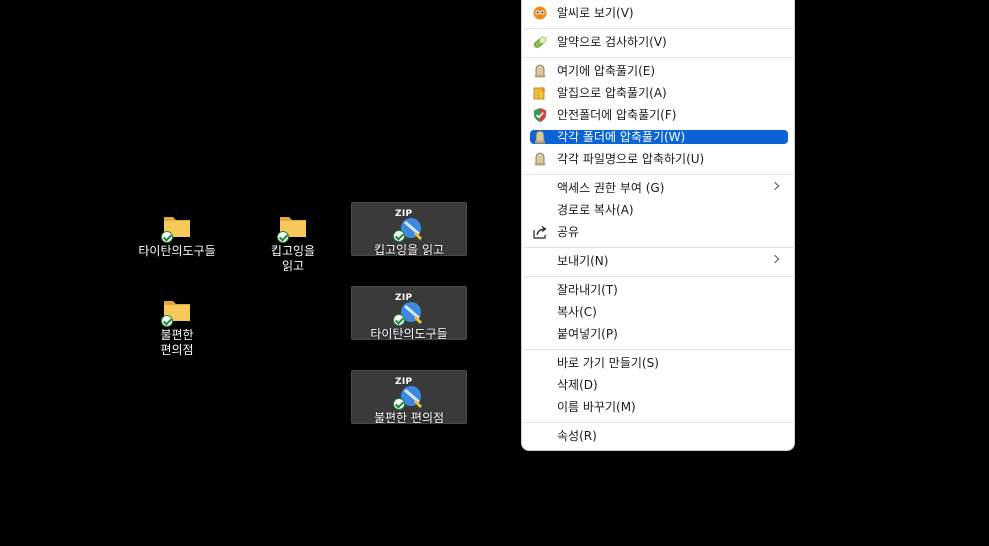  I want to click on menu-item-label: 보내기(N), so click(583, 261).